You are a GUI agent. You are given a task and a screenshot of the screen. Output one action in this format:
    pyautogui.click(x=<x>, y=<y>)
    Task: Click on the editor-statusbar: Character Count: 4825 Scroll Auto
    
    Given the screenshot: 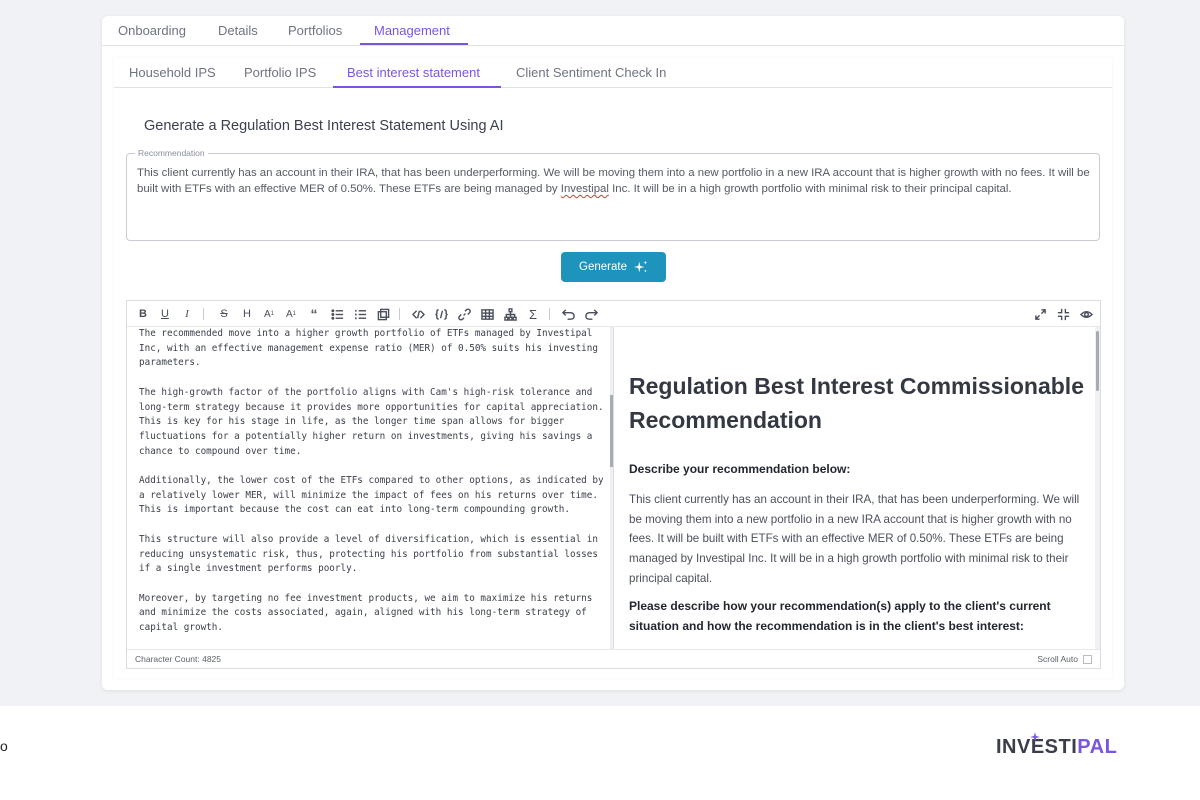 What is the action you would take?
    pyautogui.click(x=613, y=658)
    